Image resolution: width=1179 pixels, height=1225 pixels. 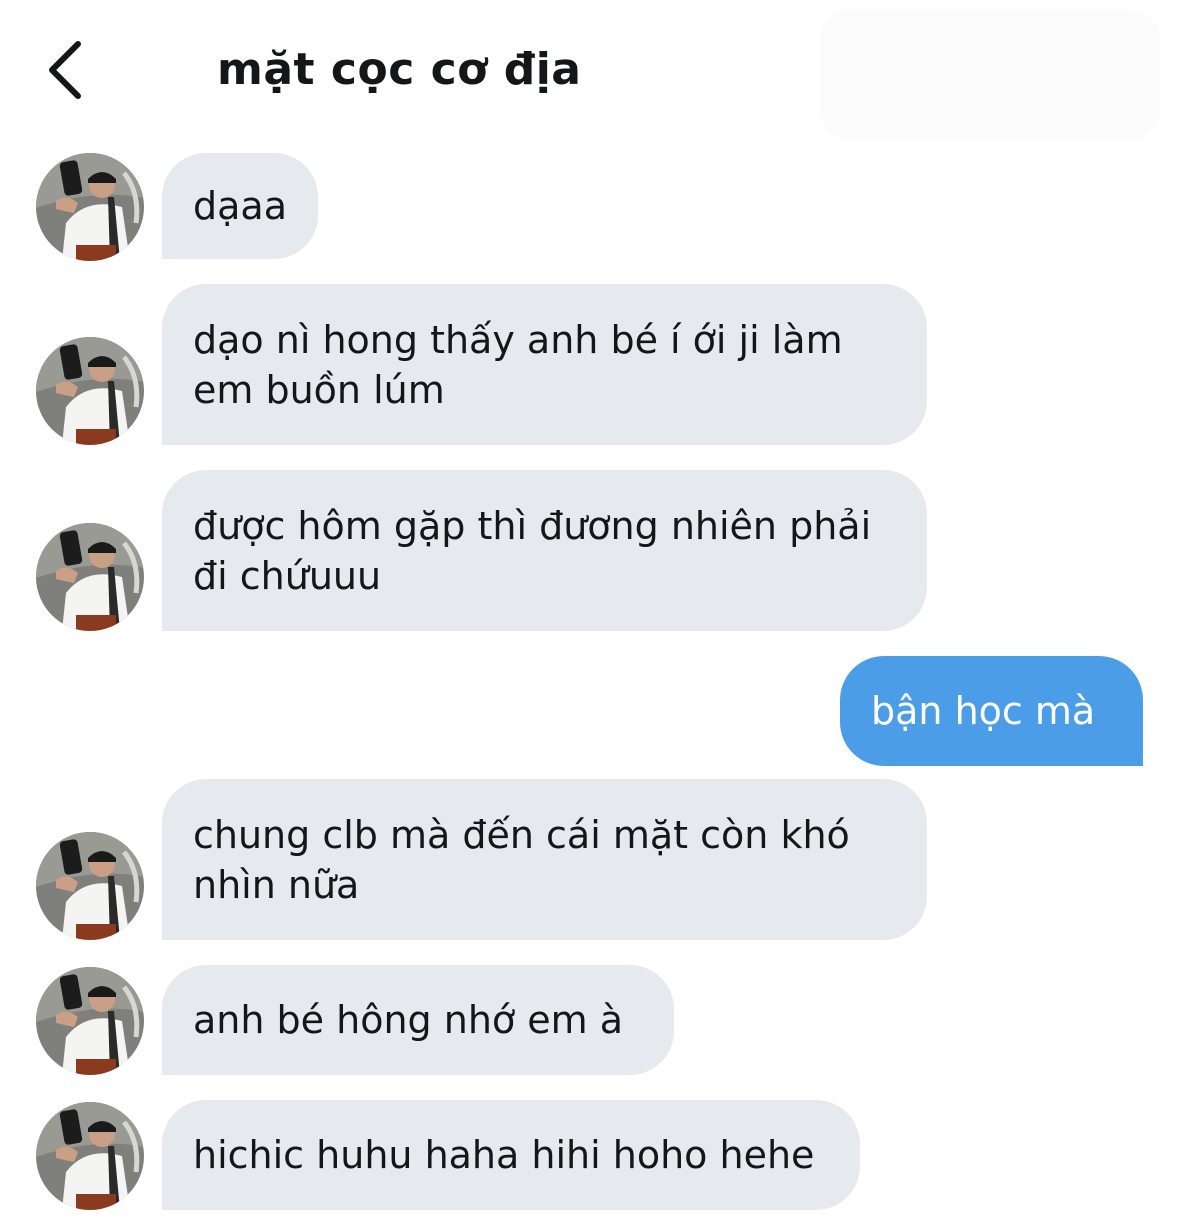 What do you see at coordinates (319, 389) in the screenshot?
I see `message-text: em buồn lúm` at bounding box center [319, 389].